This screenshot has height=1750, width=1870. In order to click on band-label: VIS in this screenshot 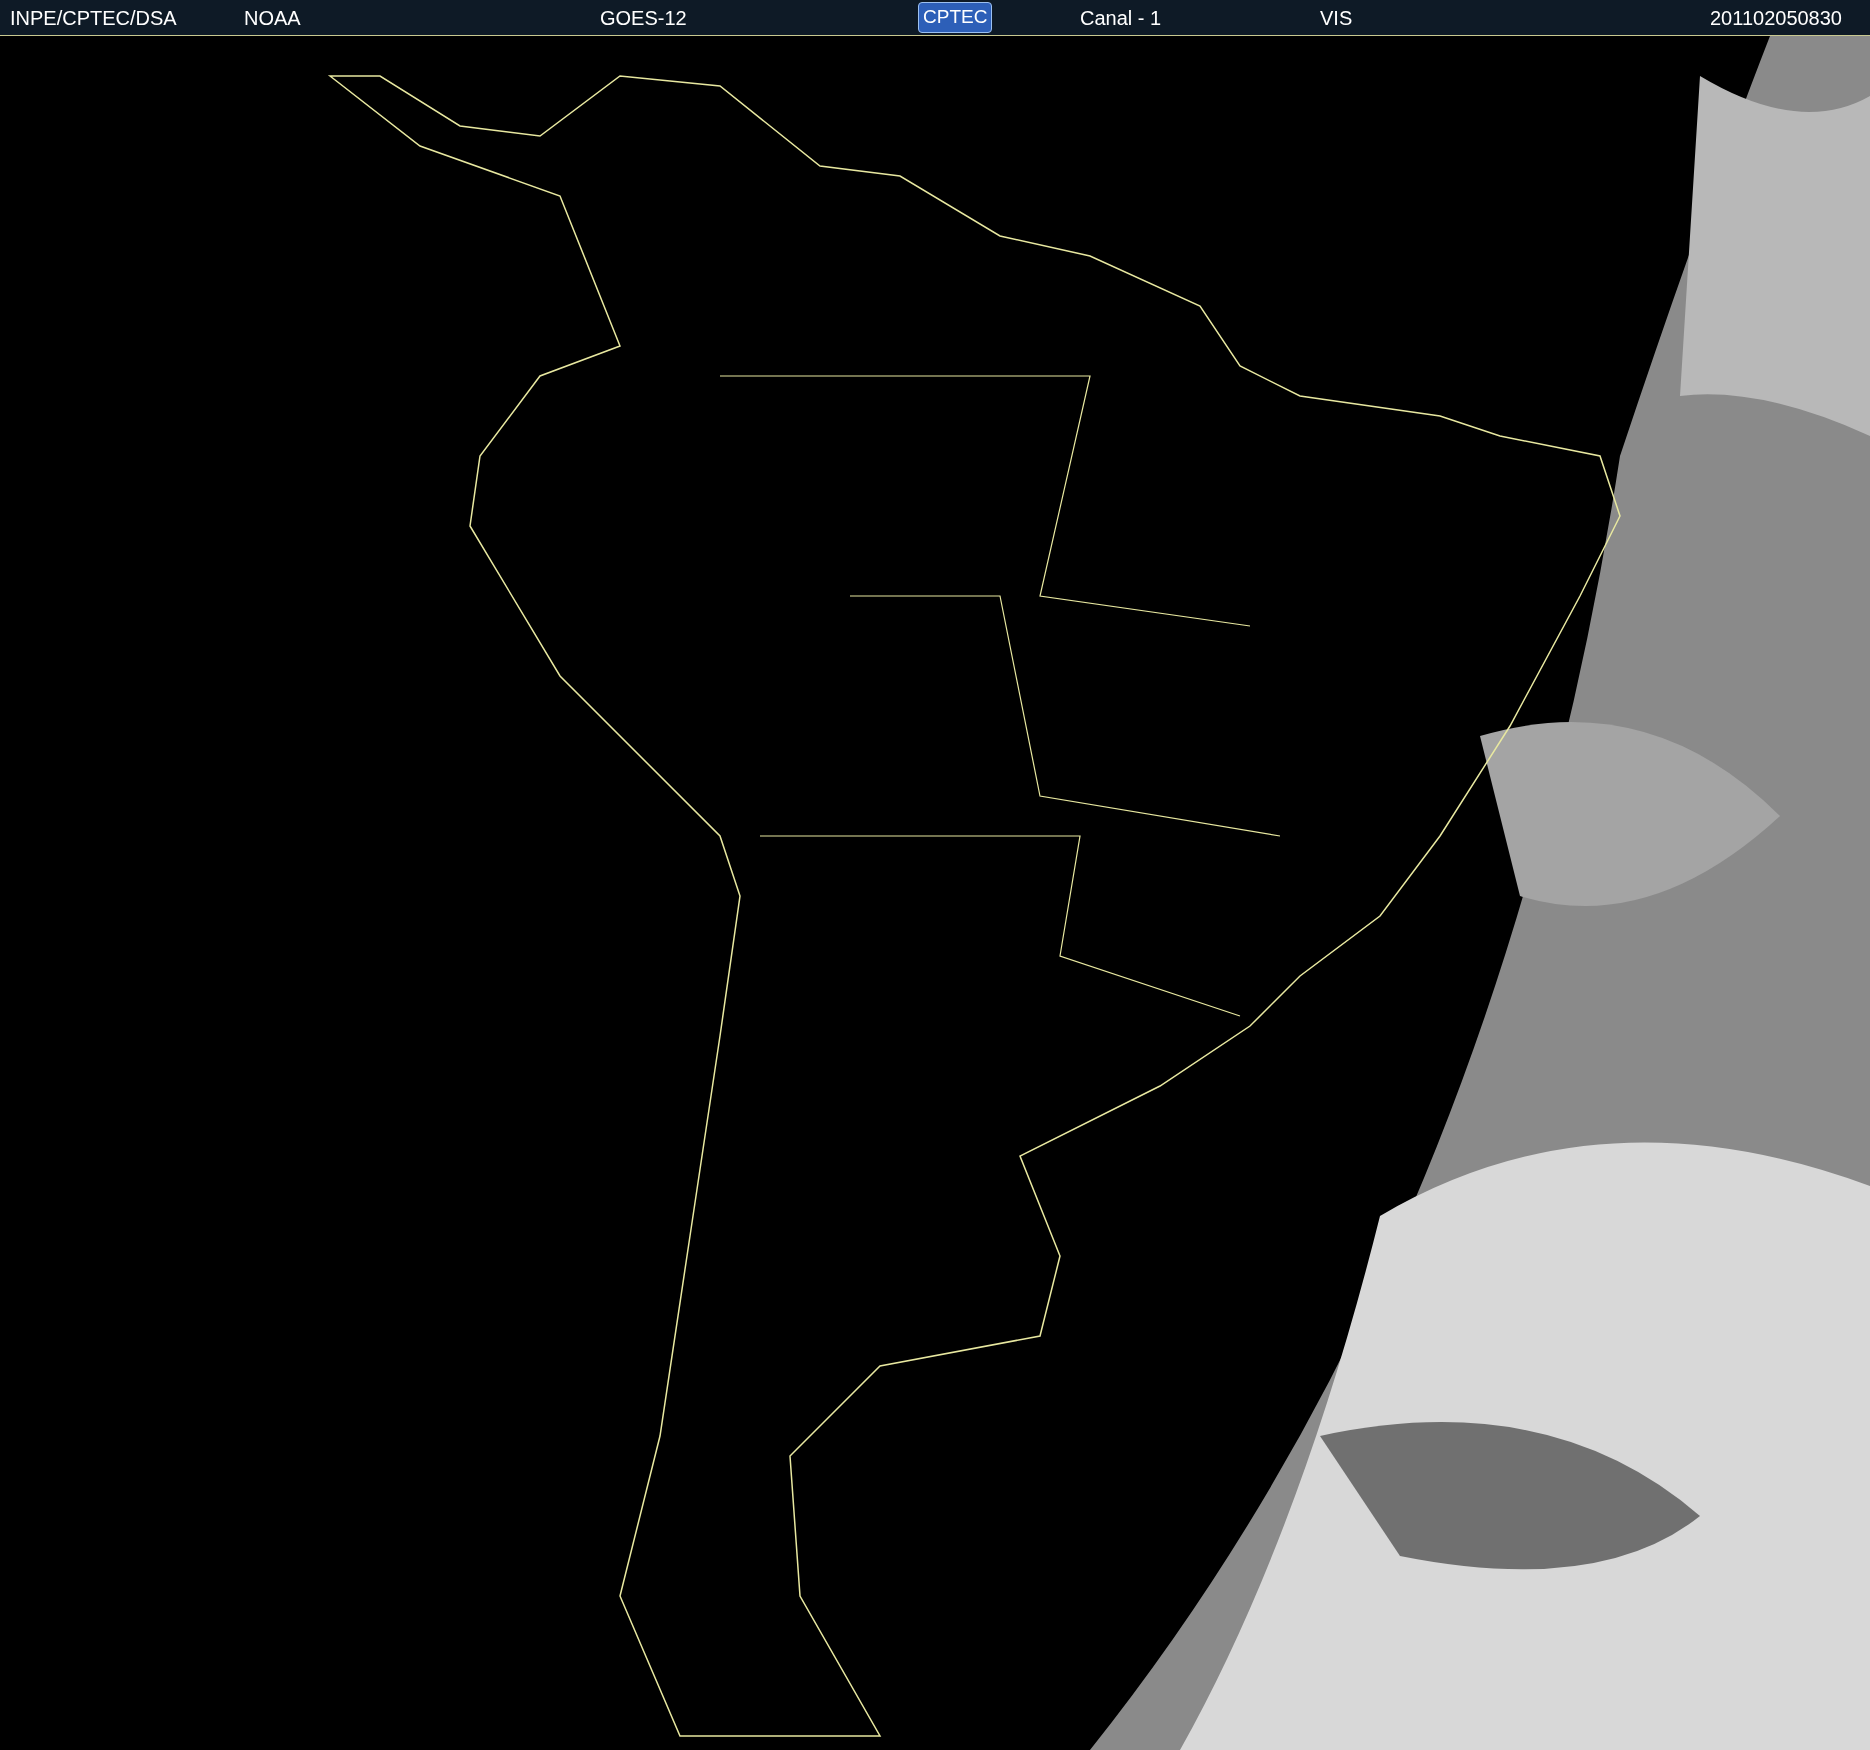, I will do `click(1336, 17)`.